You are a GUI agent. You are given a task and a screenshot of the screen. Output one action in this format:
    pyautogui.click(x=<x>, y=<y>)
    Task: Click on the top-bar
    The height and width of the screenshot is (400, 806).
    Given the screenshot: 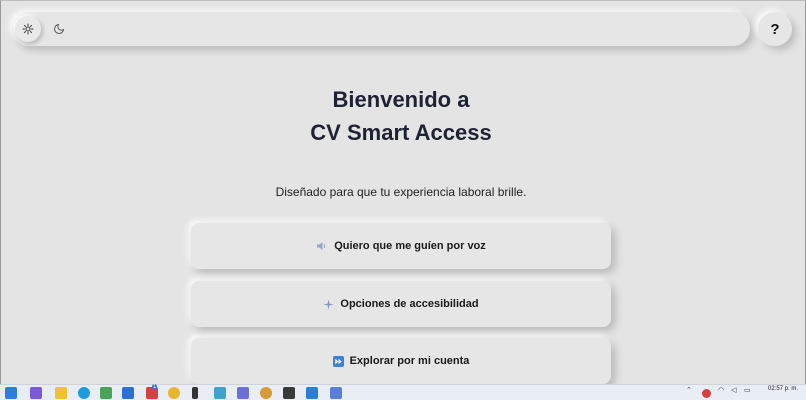 What is the action you would take?
    pyautogui.click(x=381, y=29)
    